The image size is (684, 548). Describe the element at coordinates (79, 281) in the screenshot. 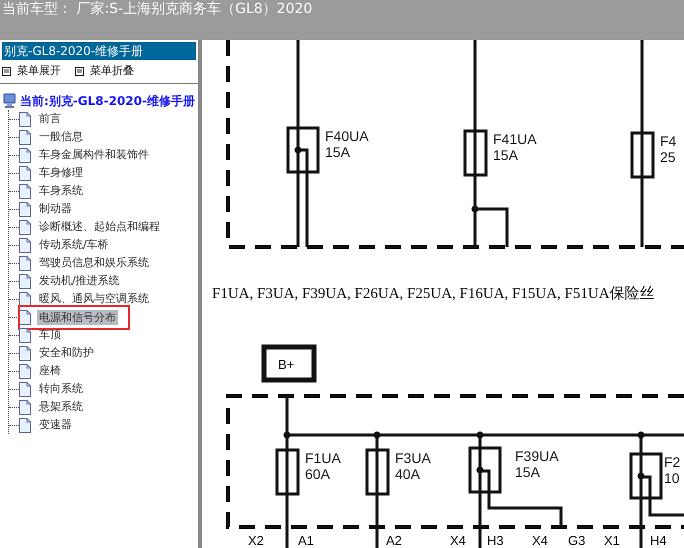

I see `tree-item: 发动机/推进系统` at that location.